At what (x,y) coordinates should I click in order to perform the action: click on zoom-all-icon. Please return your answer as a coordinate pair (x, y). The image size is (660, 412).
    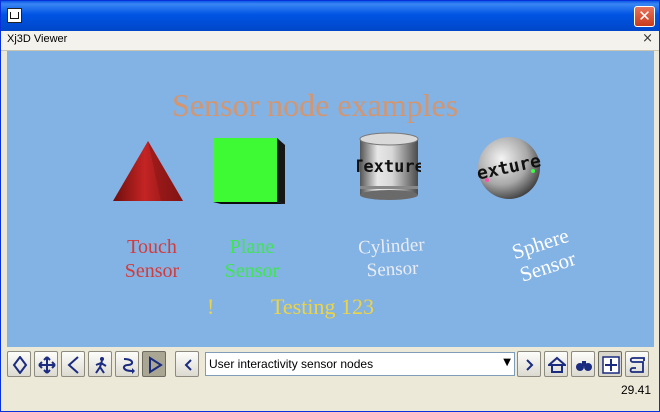
    Looking at the image, I should click on (611, 365).